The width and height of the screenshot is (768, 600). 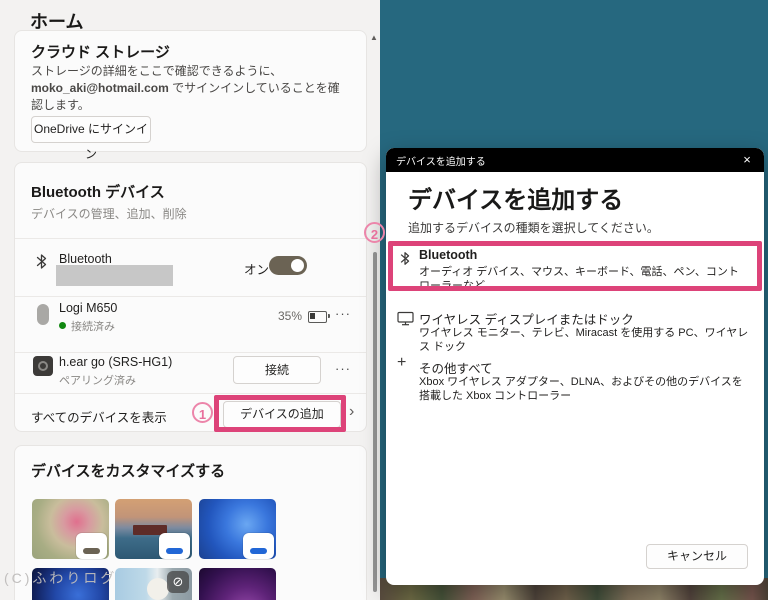 What do you see at coordinates (374, 232) in the screenshot?
I see `step-annotation-circle-2: 2` at bounding box center [374, 232].